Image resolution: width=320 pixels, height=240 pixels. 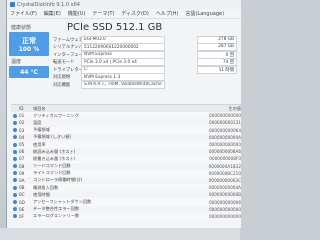 I want to click on attr-name: 電源投入回数, so click(x=46, y=187).